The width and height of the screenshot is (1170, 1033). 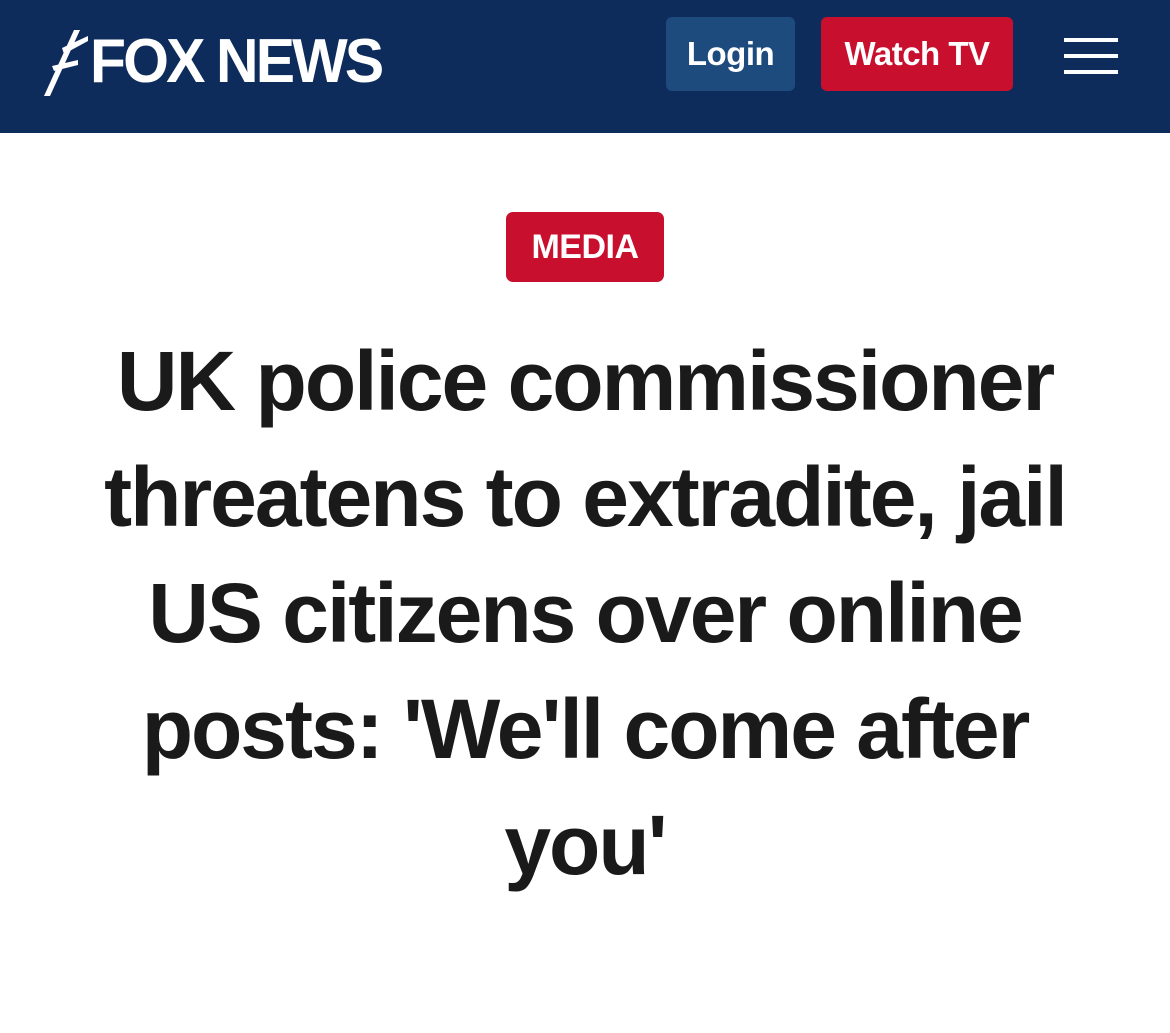 What do you see at coordinates (1091, 56) in the screenshot?
I see `hamburger-menu-icon` at bounding box center [1091, 56].